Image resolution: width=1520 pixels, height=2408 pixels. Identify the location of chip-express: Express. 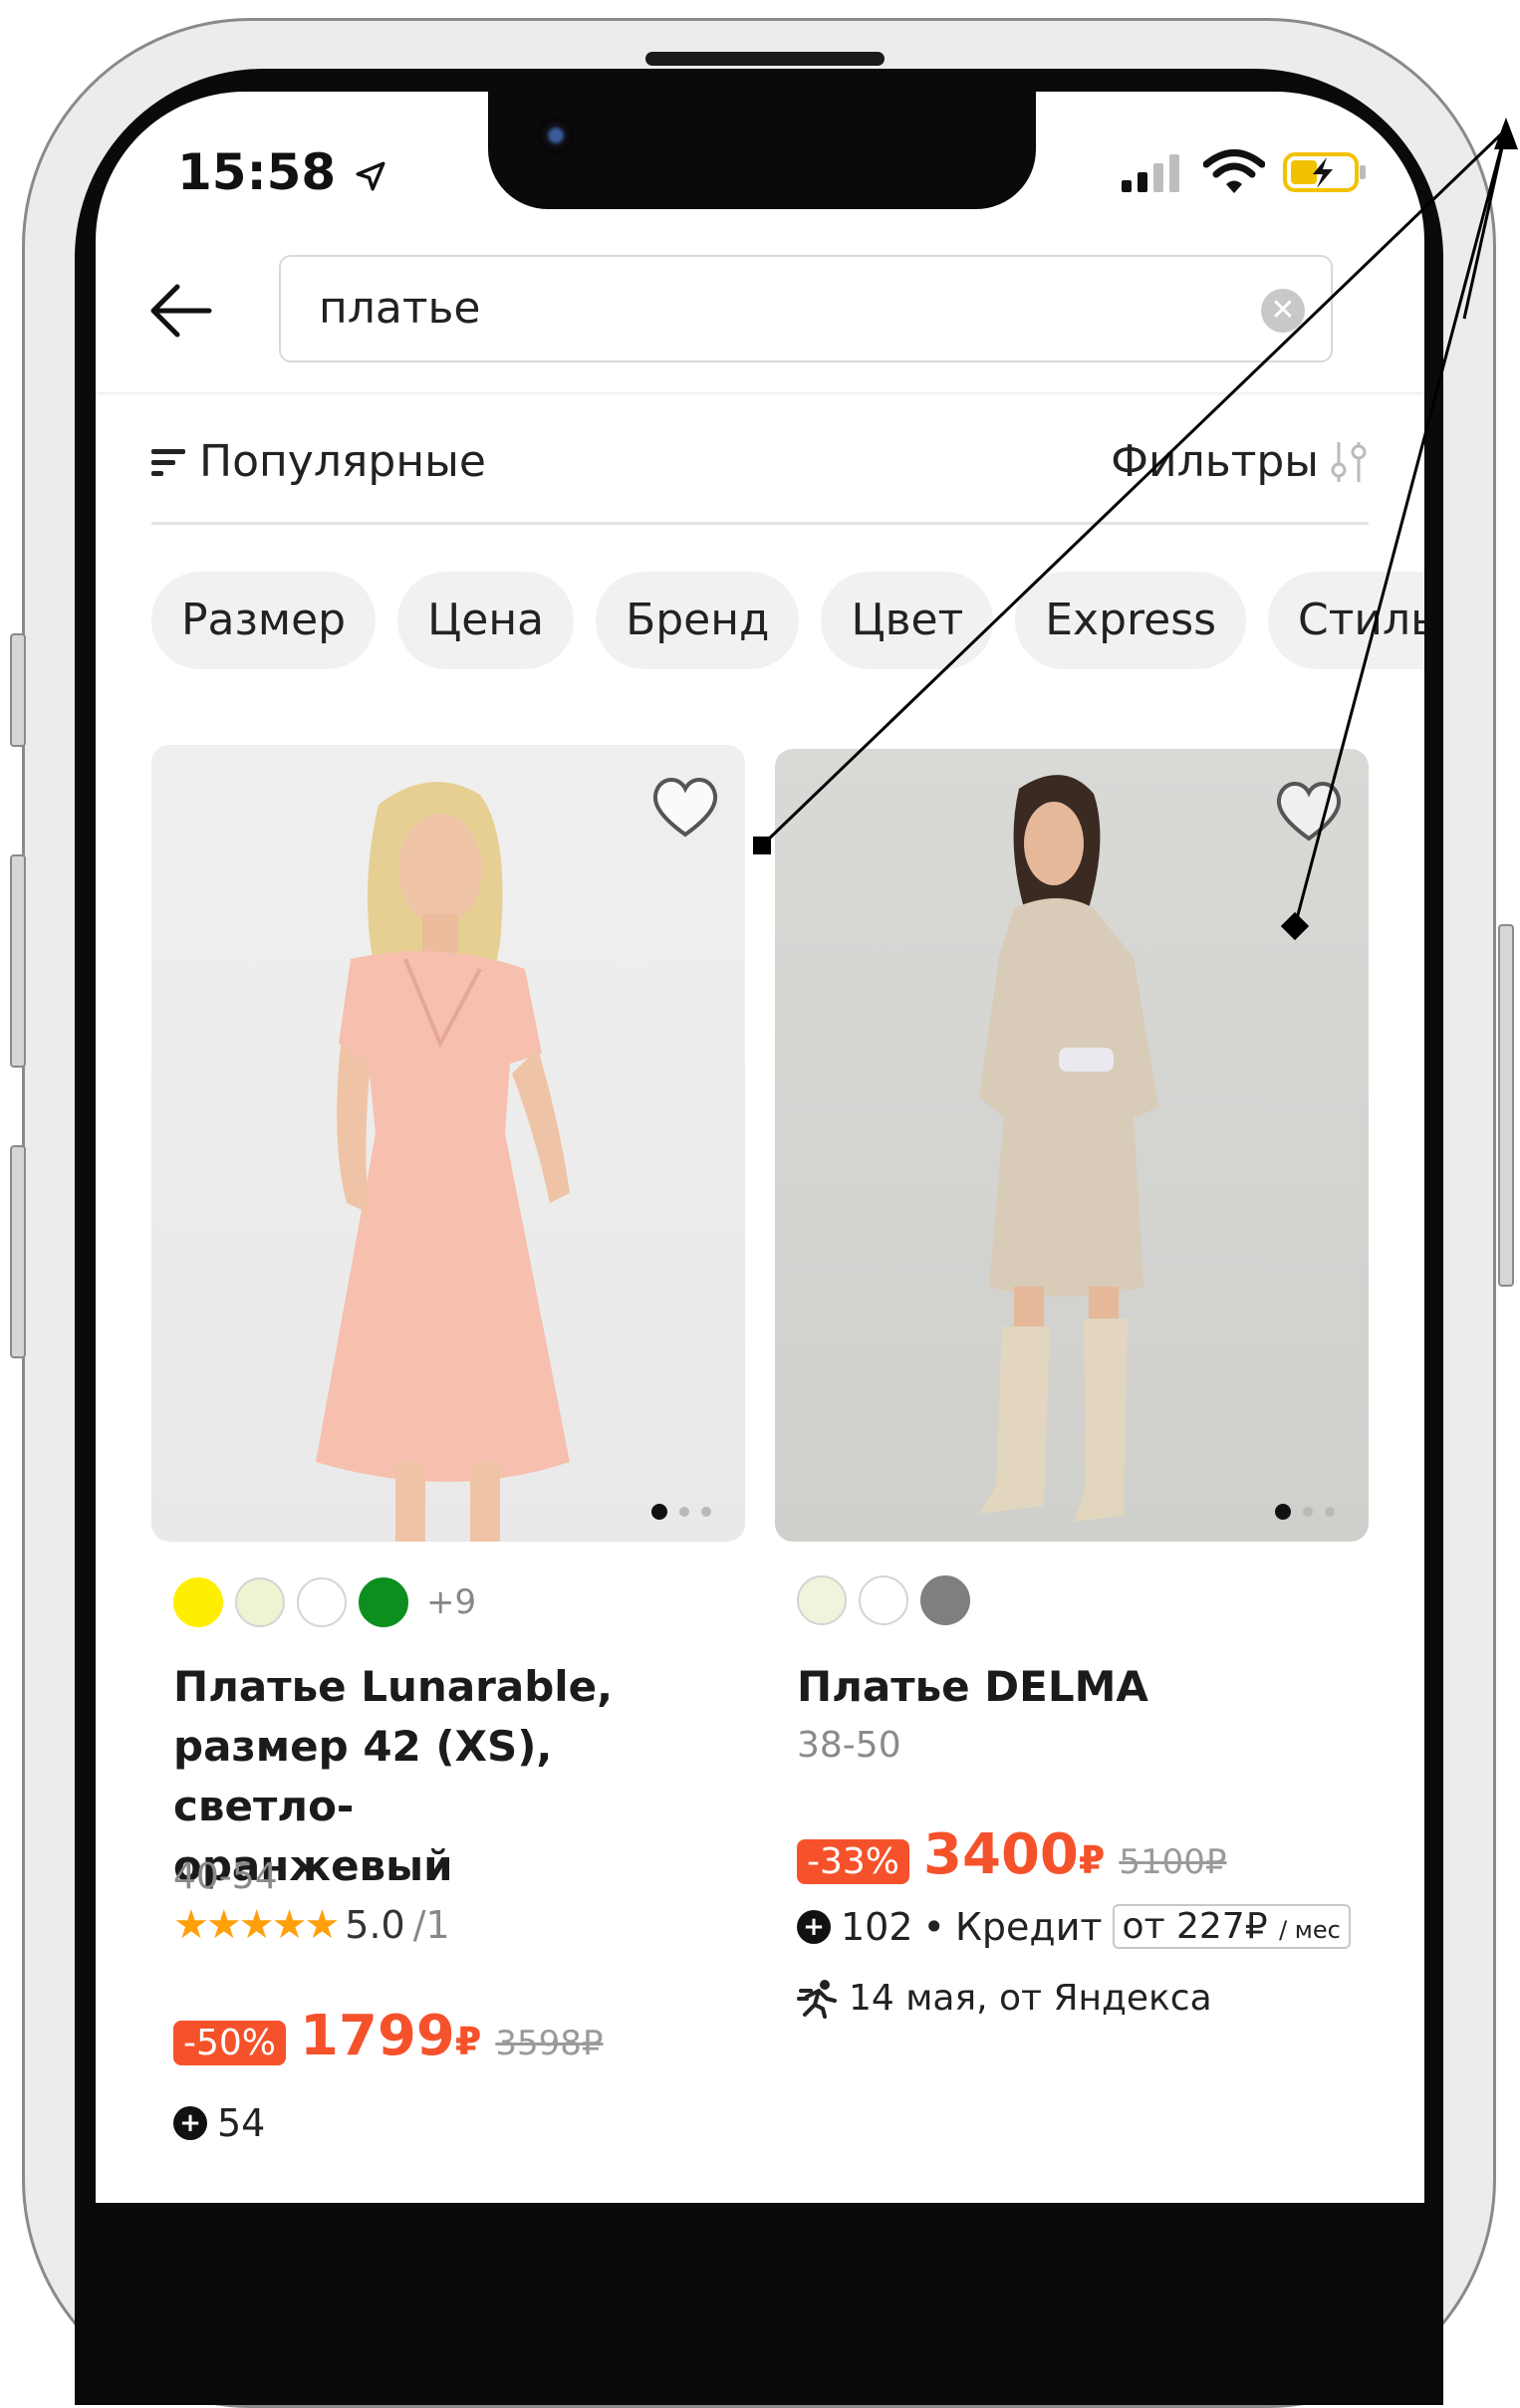
(1131, 620).